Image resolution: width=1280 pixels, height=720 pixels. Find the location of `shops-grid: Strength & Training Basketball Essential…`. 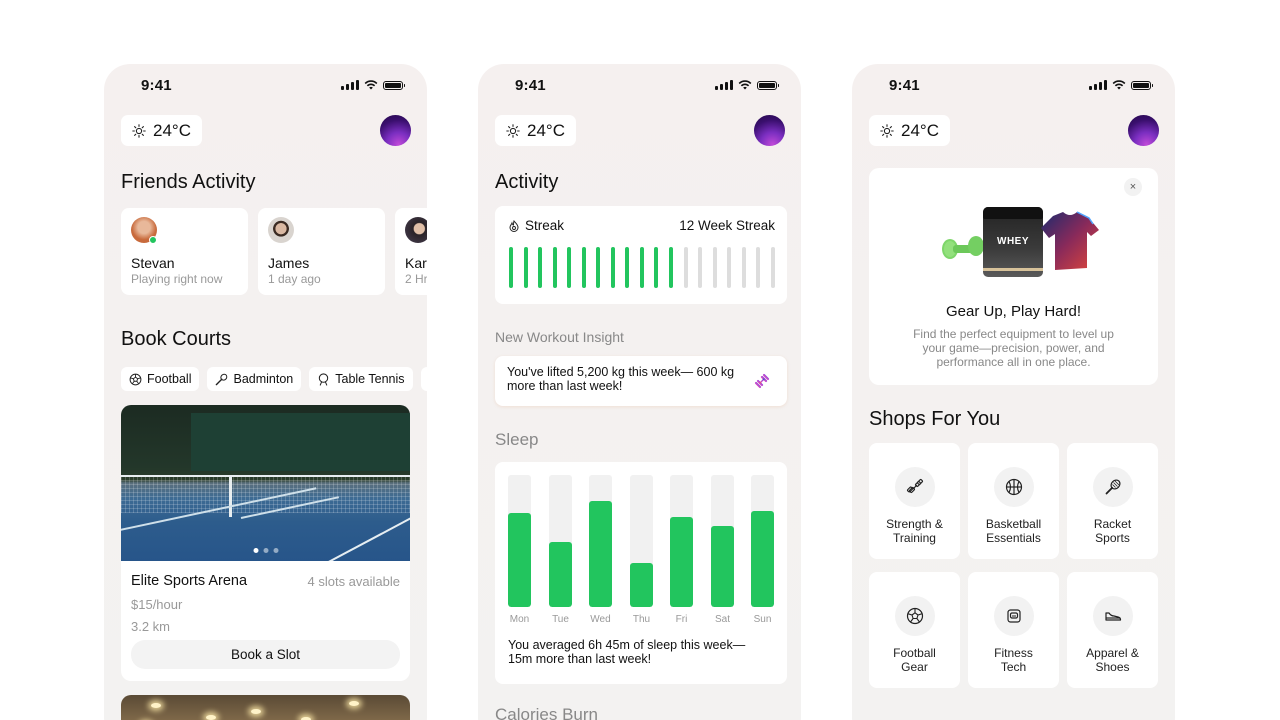

shops-grid: Strength & Training Basketball Essential… is located at coordinates (1014, 565).